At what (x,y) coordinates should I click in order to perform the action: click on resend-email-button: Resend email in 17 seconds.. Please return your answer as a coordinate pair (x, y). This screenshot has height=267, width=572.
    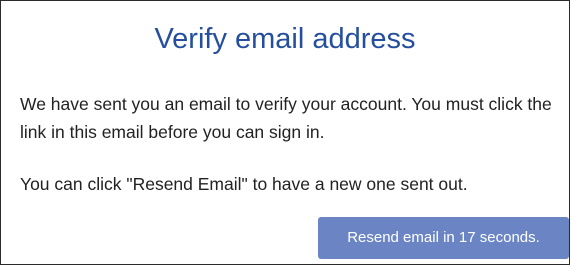
    Looking at the image, I should click on (443, 238).